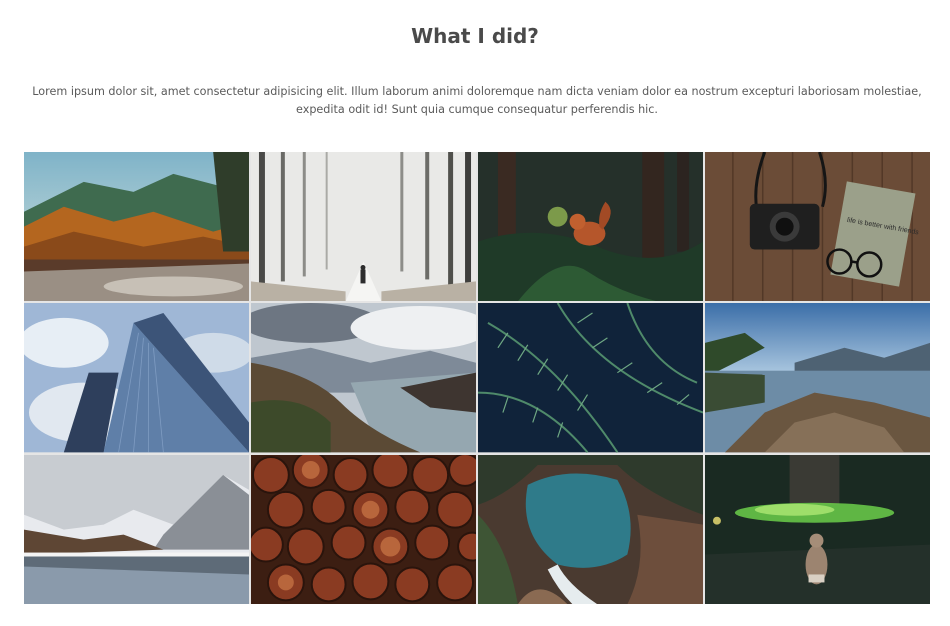 The image size is (950, 626). I want to click on snowy-mountain-lake-photo, so click(136, 529).